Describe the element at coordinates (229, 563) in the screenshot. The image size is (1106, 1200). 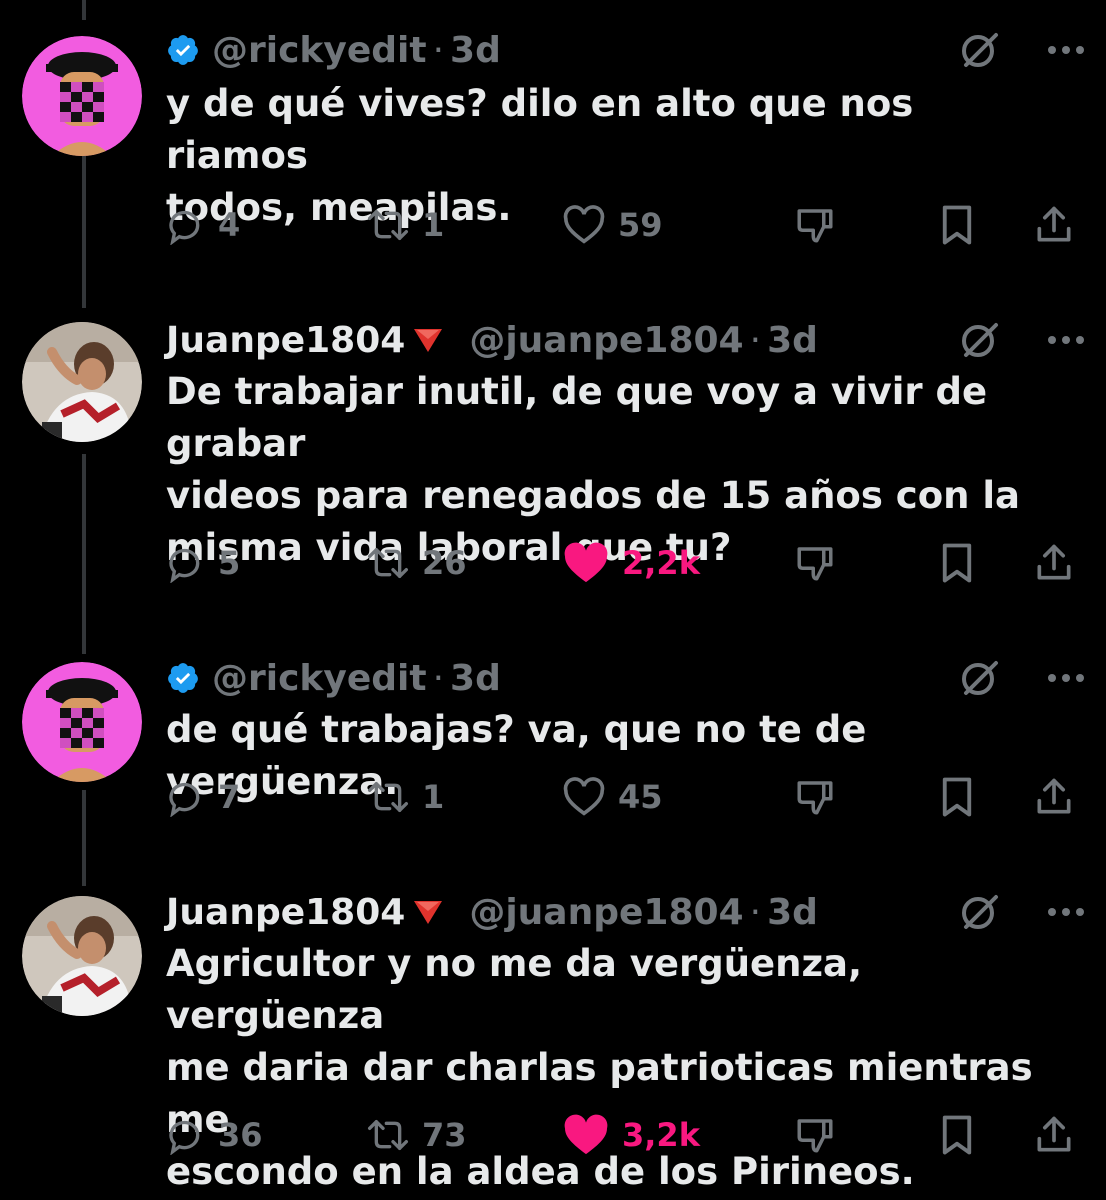
I see `reply-count: 5` at that location.